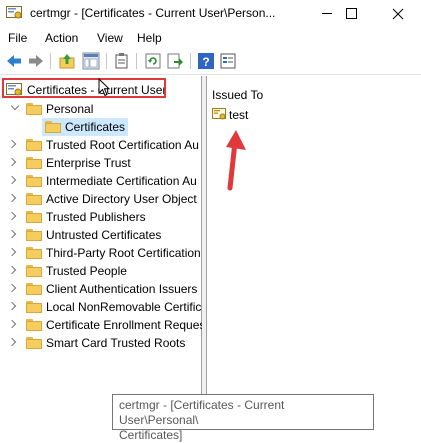 The height and width of the screenshot is (443, 421). Describe the element at coordinates (15, 106) in the screenshot. I see `chevron-down-icon` at that location.